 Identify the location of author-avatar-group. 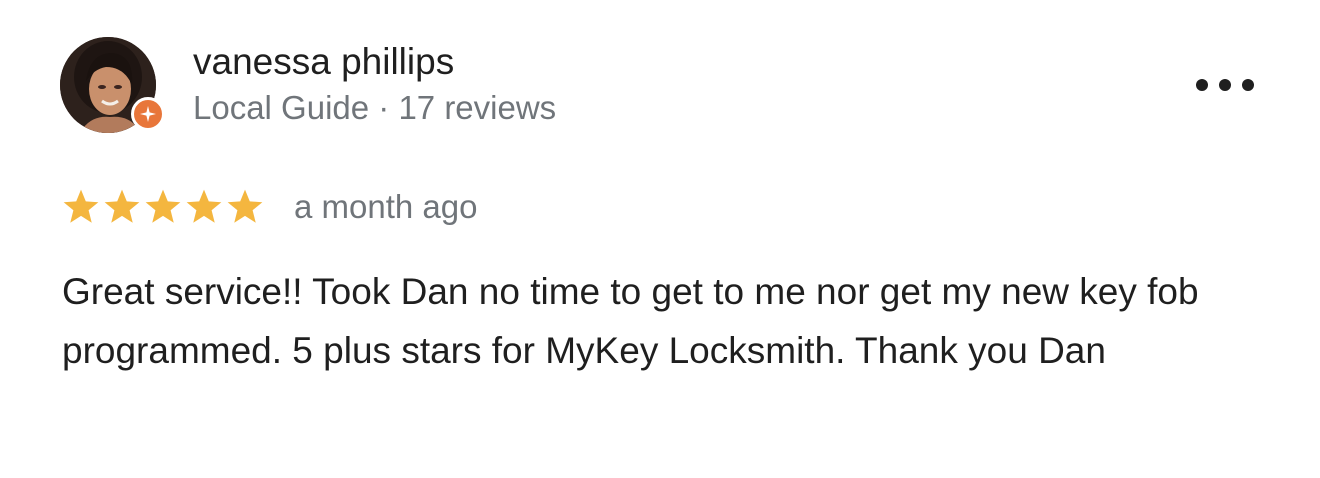
(116, 85).